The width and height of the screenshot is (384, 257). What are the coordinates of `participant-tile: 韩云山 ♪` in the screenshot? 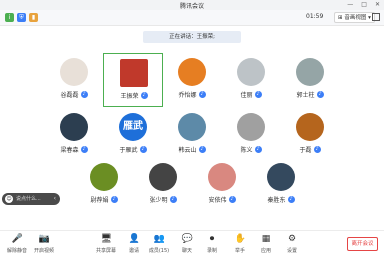 It's located at (192, 135).